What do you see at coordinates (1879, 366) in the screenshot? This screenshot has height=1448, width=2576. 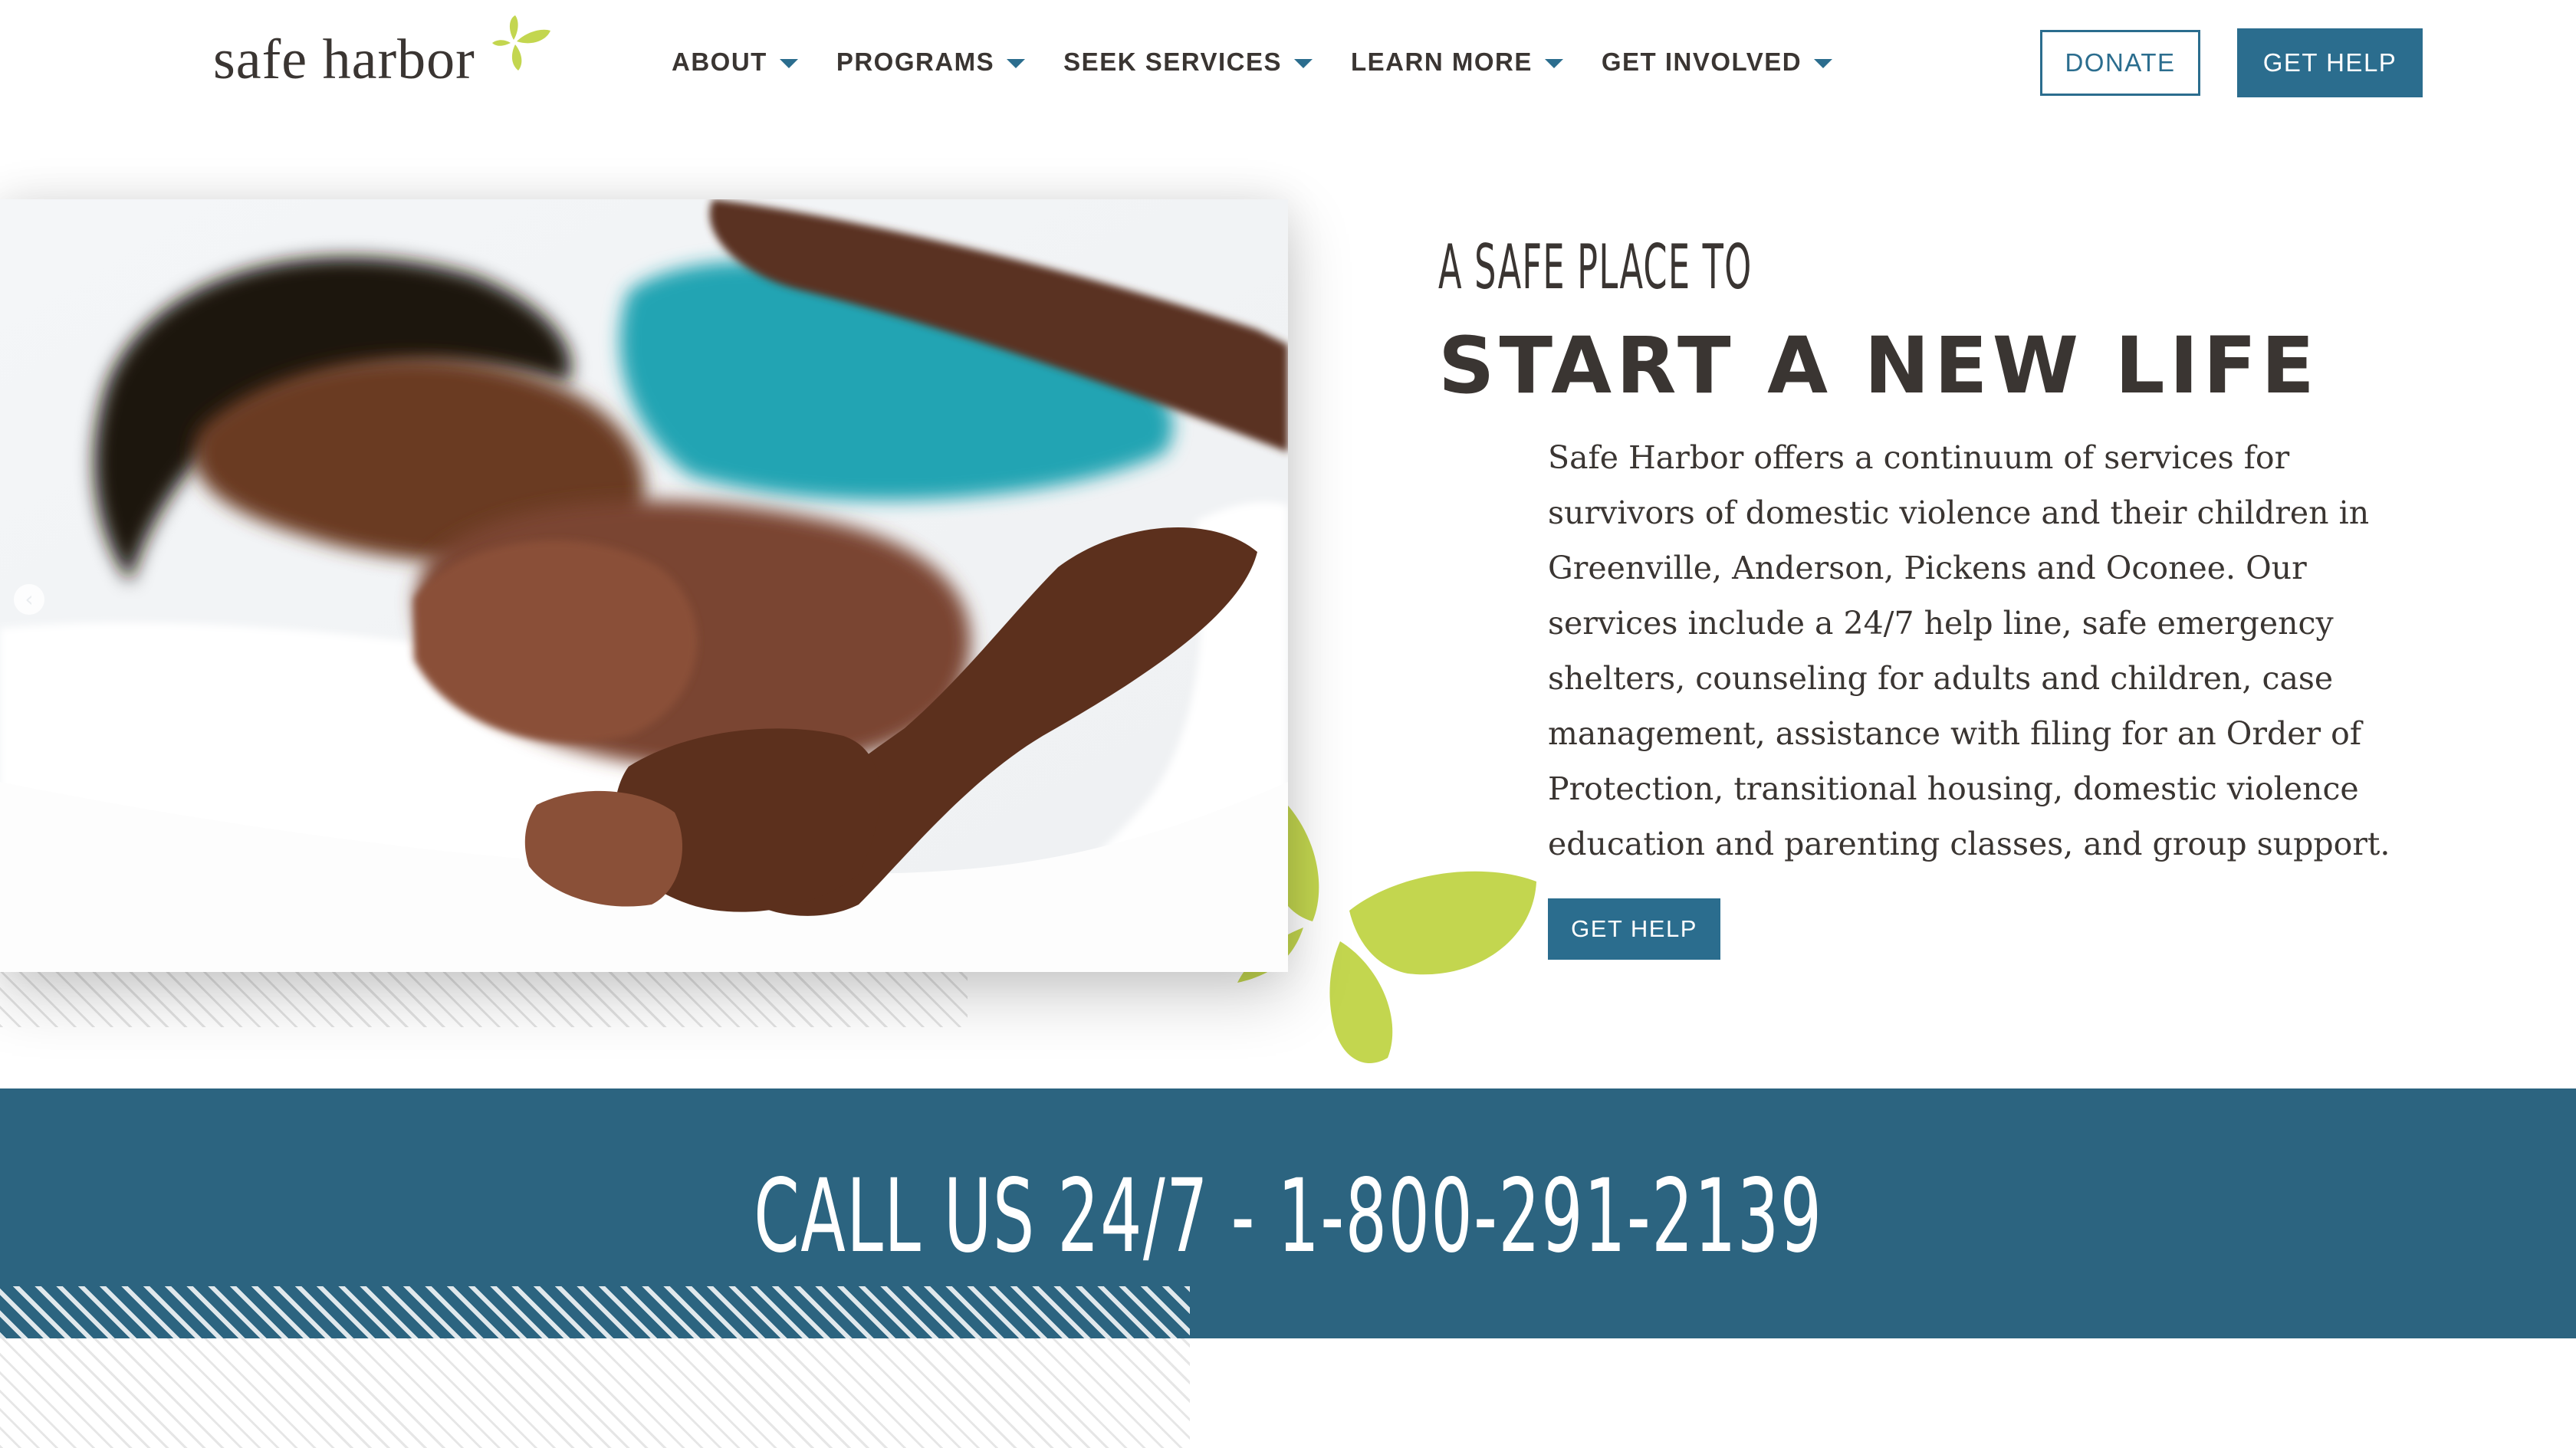 I see `hero-title: START A NEW LIFE` at bounding box center [1879, 366].